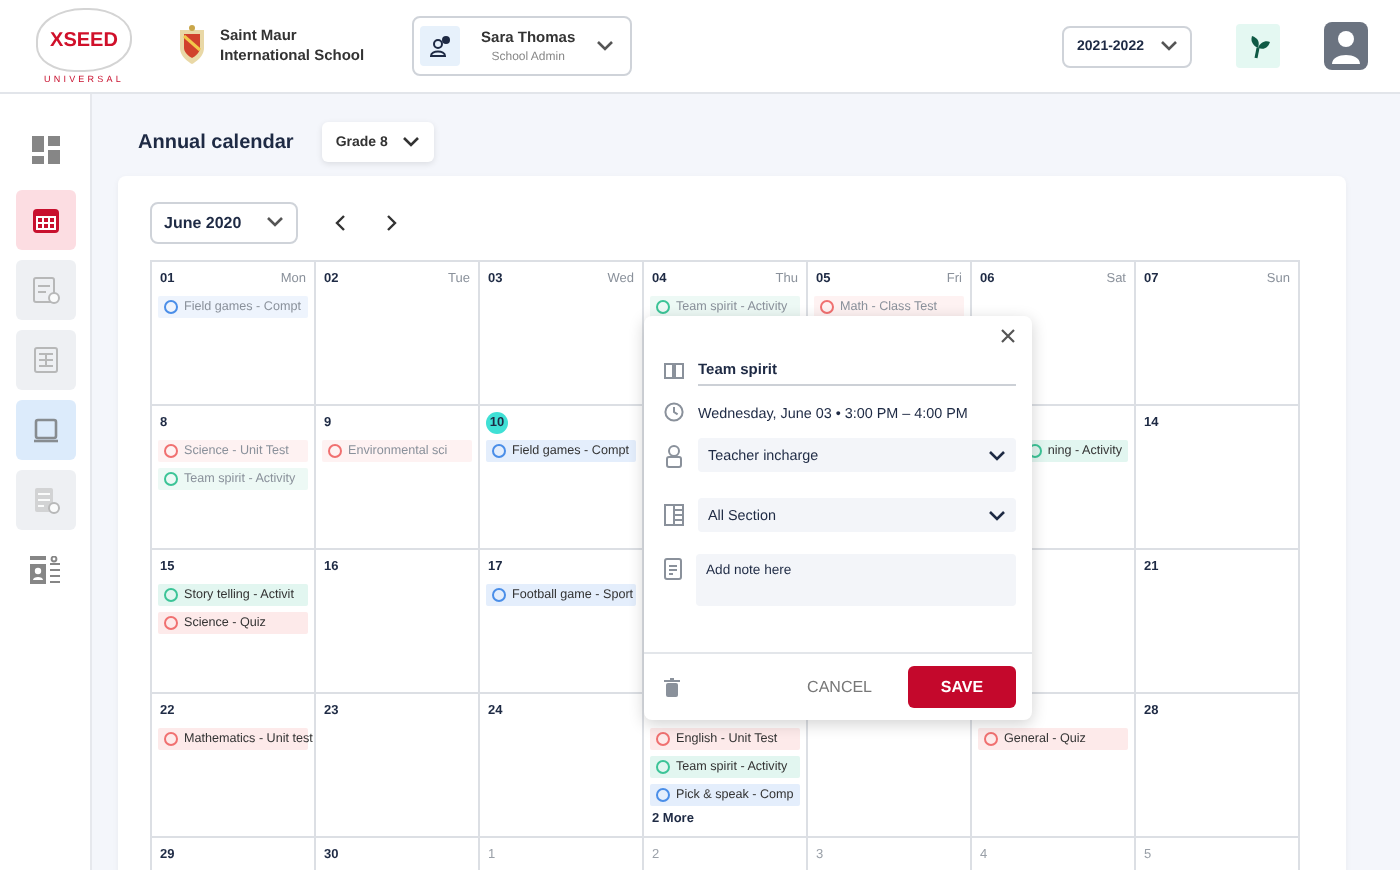  I want to click on trash-icon, so click(672, 687).